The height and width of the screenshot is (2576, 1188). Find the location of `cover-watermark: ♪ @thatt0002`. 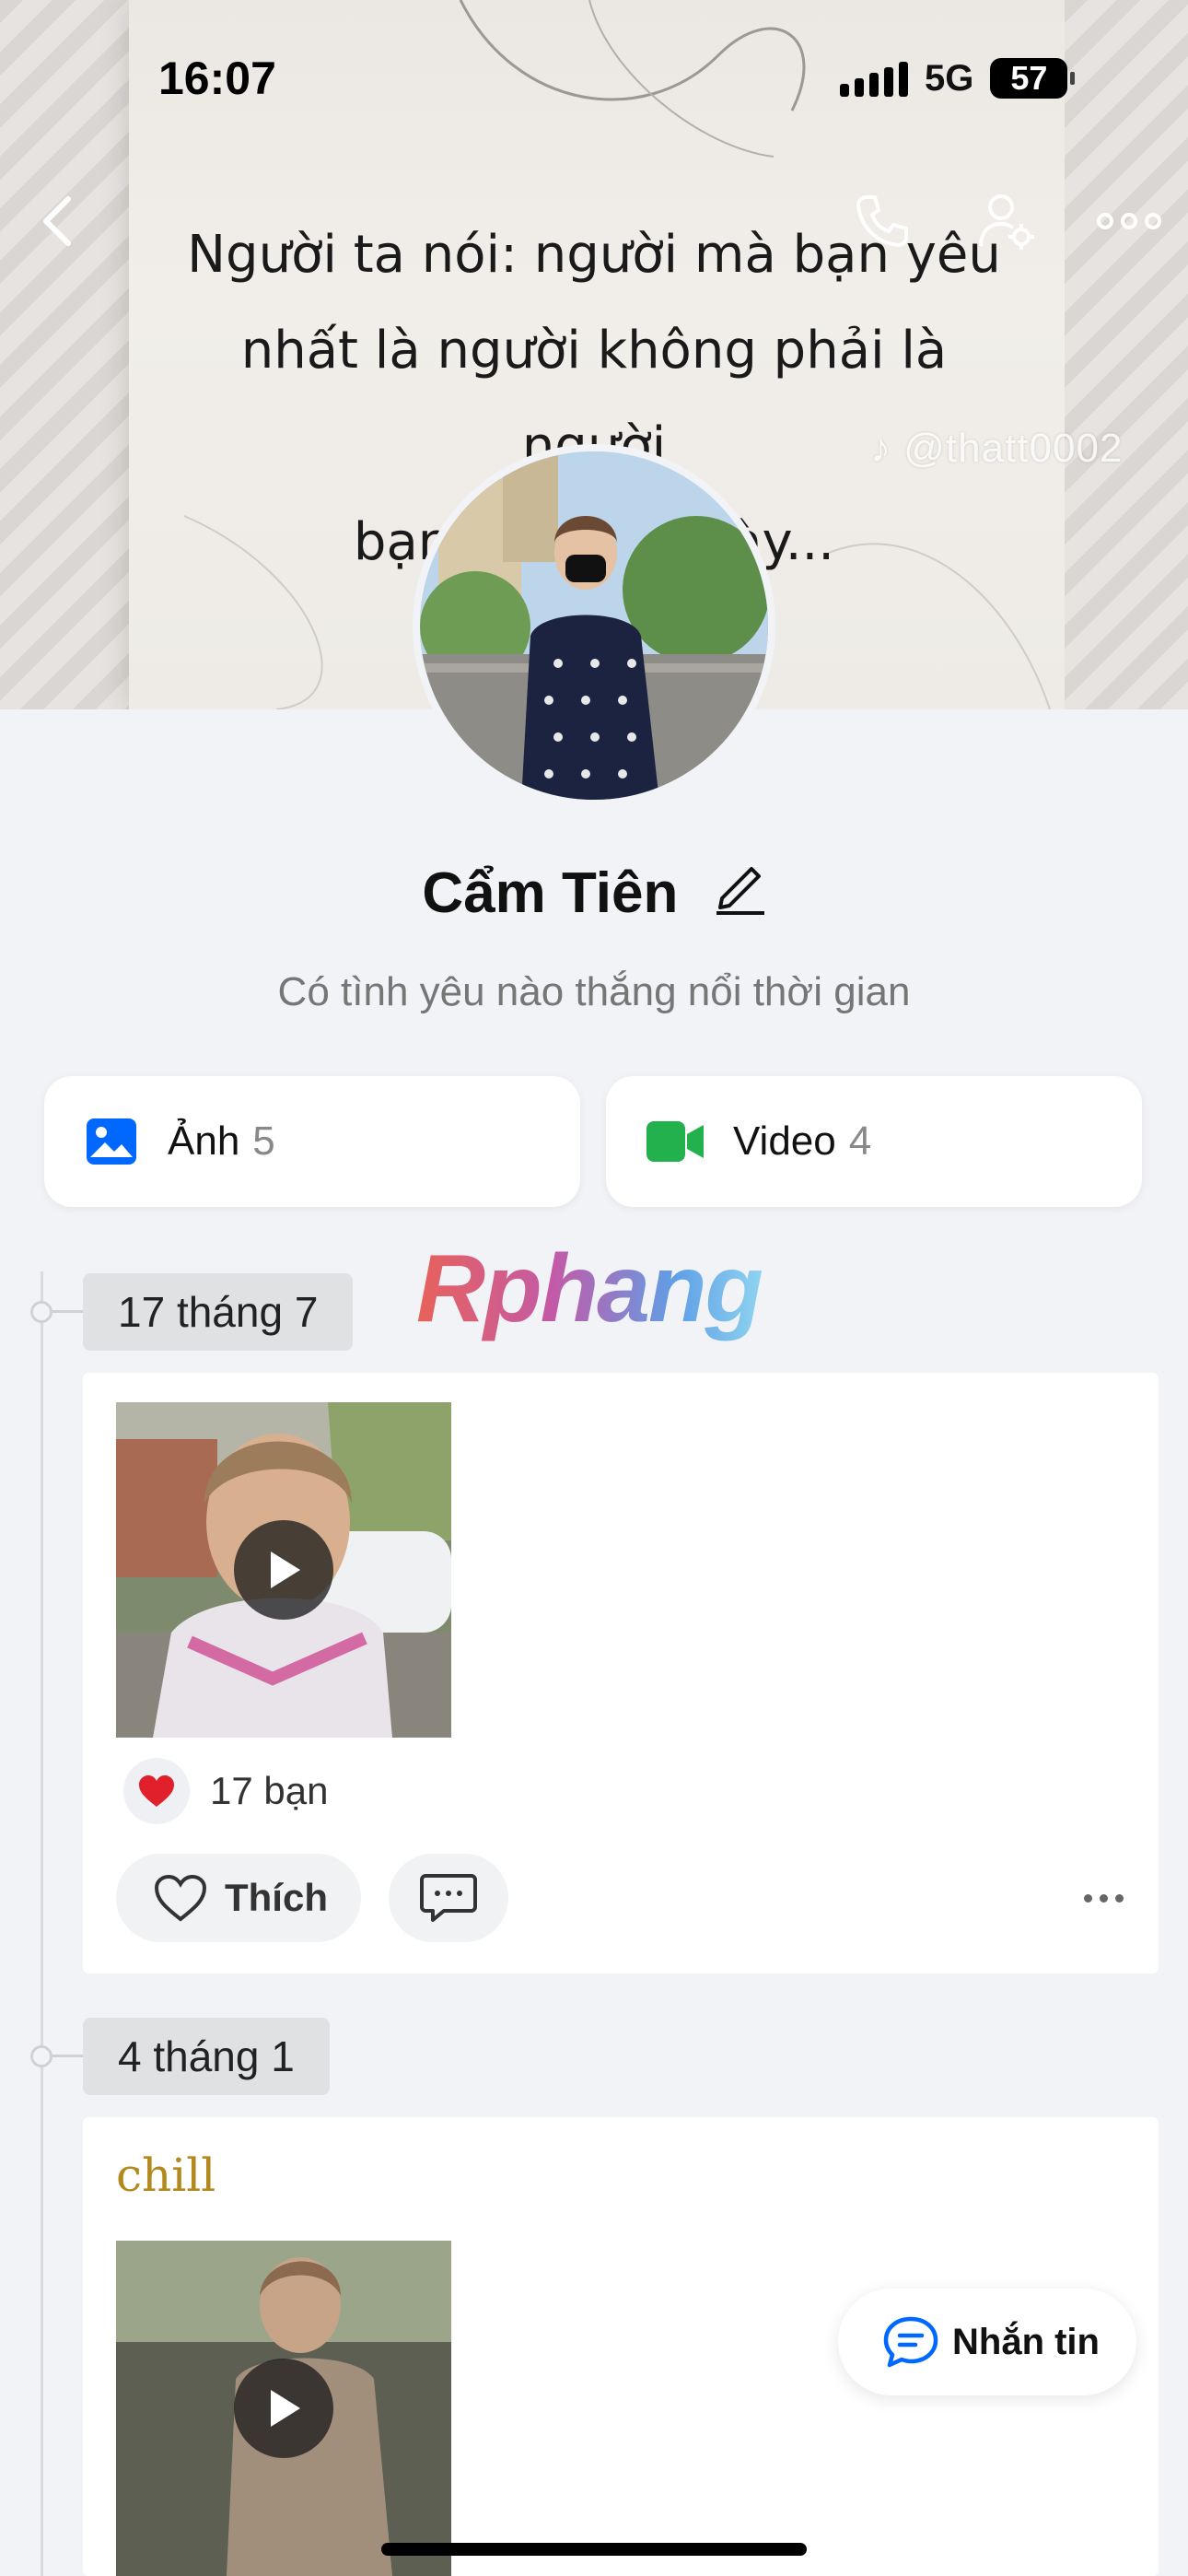

cover-watermark: ♪ @thatt0002 is located at coordinates (996, 449).